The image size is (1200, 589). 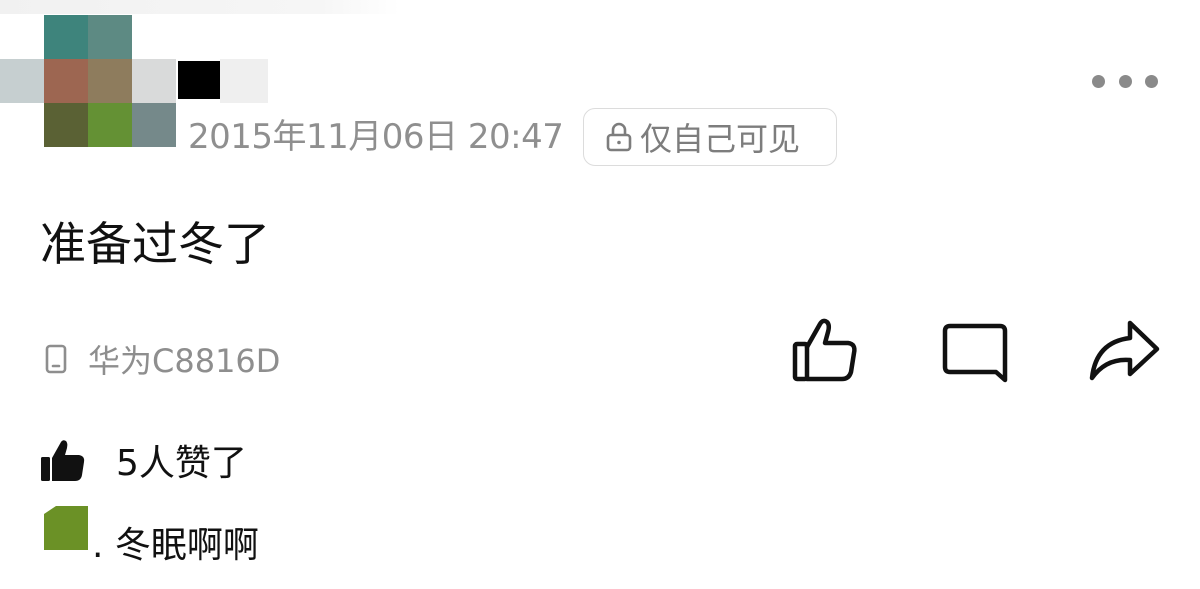 I want to click on share-arrow-icon, so click(x=1124, y=350).